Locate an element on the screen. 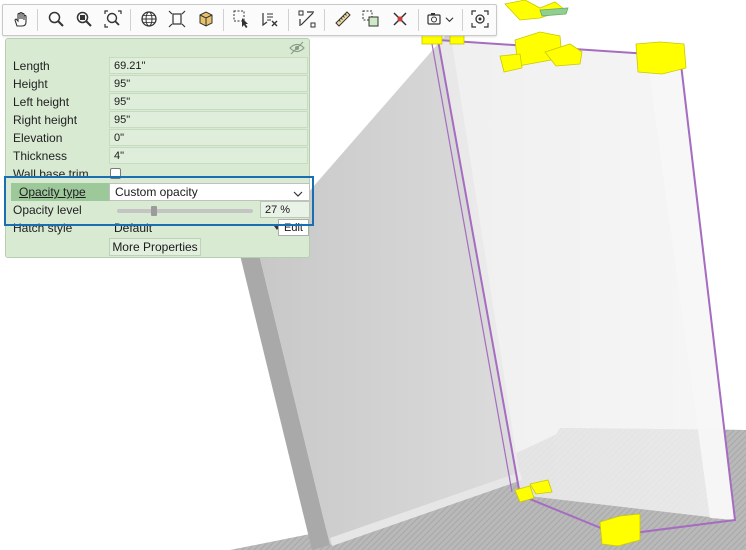  focus-target-icon is located at coordinates (480, 20).